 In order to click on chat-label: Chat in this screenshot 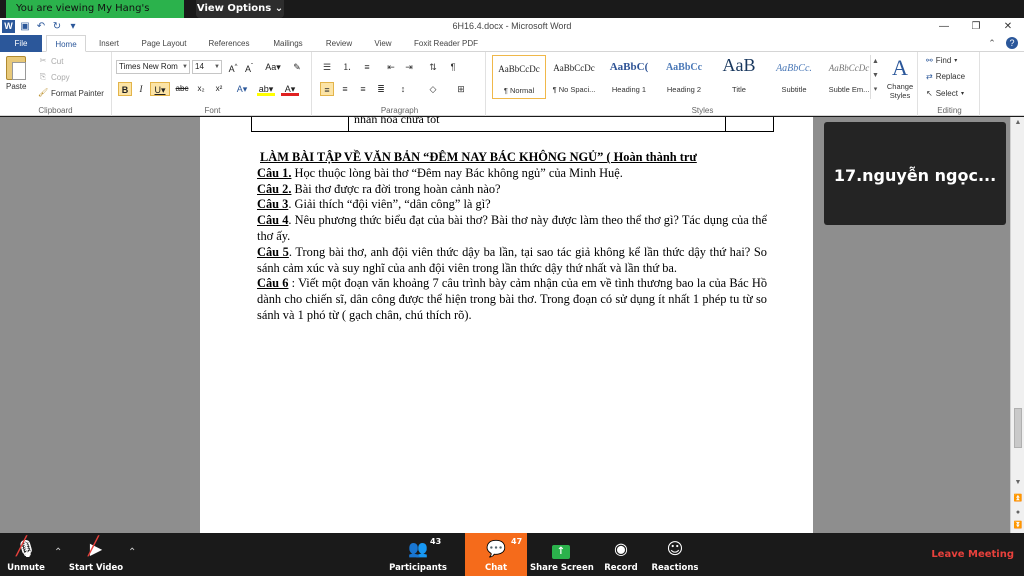, I will do `click(496, 568)`.